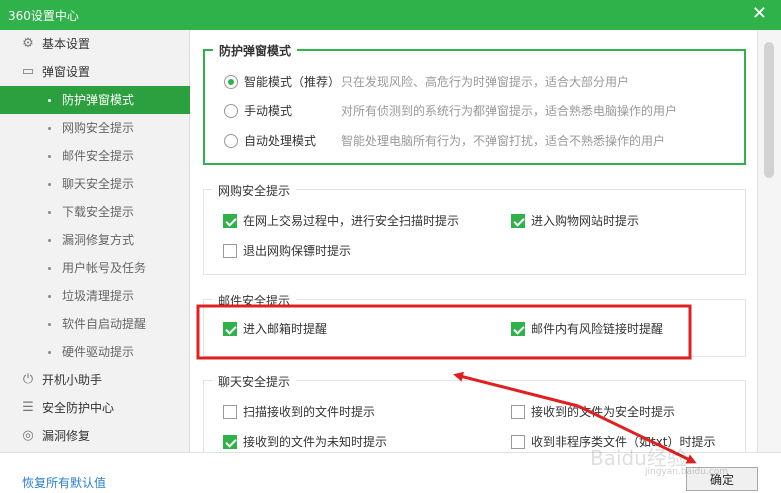 The width and height of the screenshot is (781, 493). I want to click on sidebar-subitem-vuln-repair-mode: 漏洞修复方式, so click(95, 240).